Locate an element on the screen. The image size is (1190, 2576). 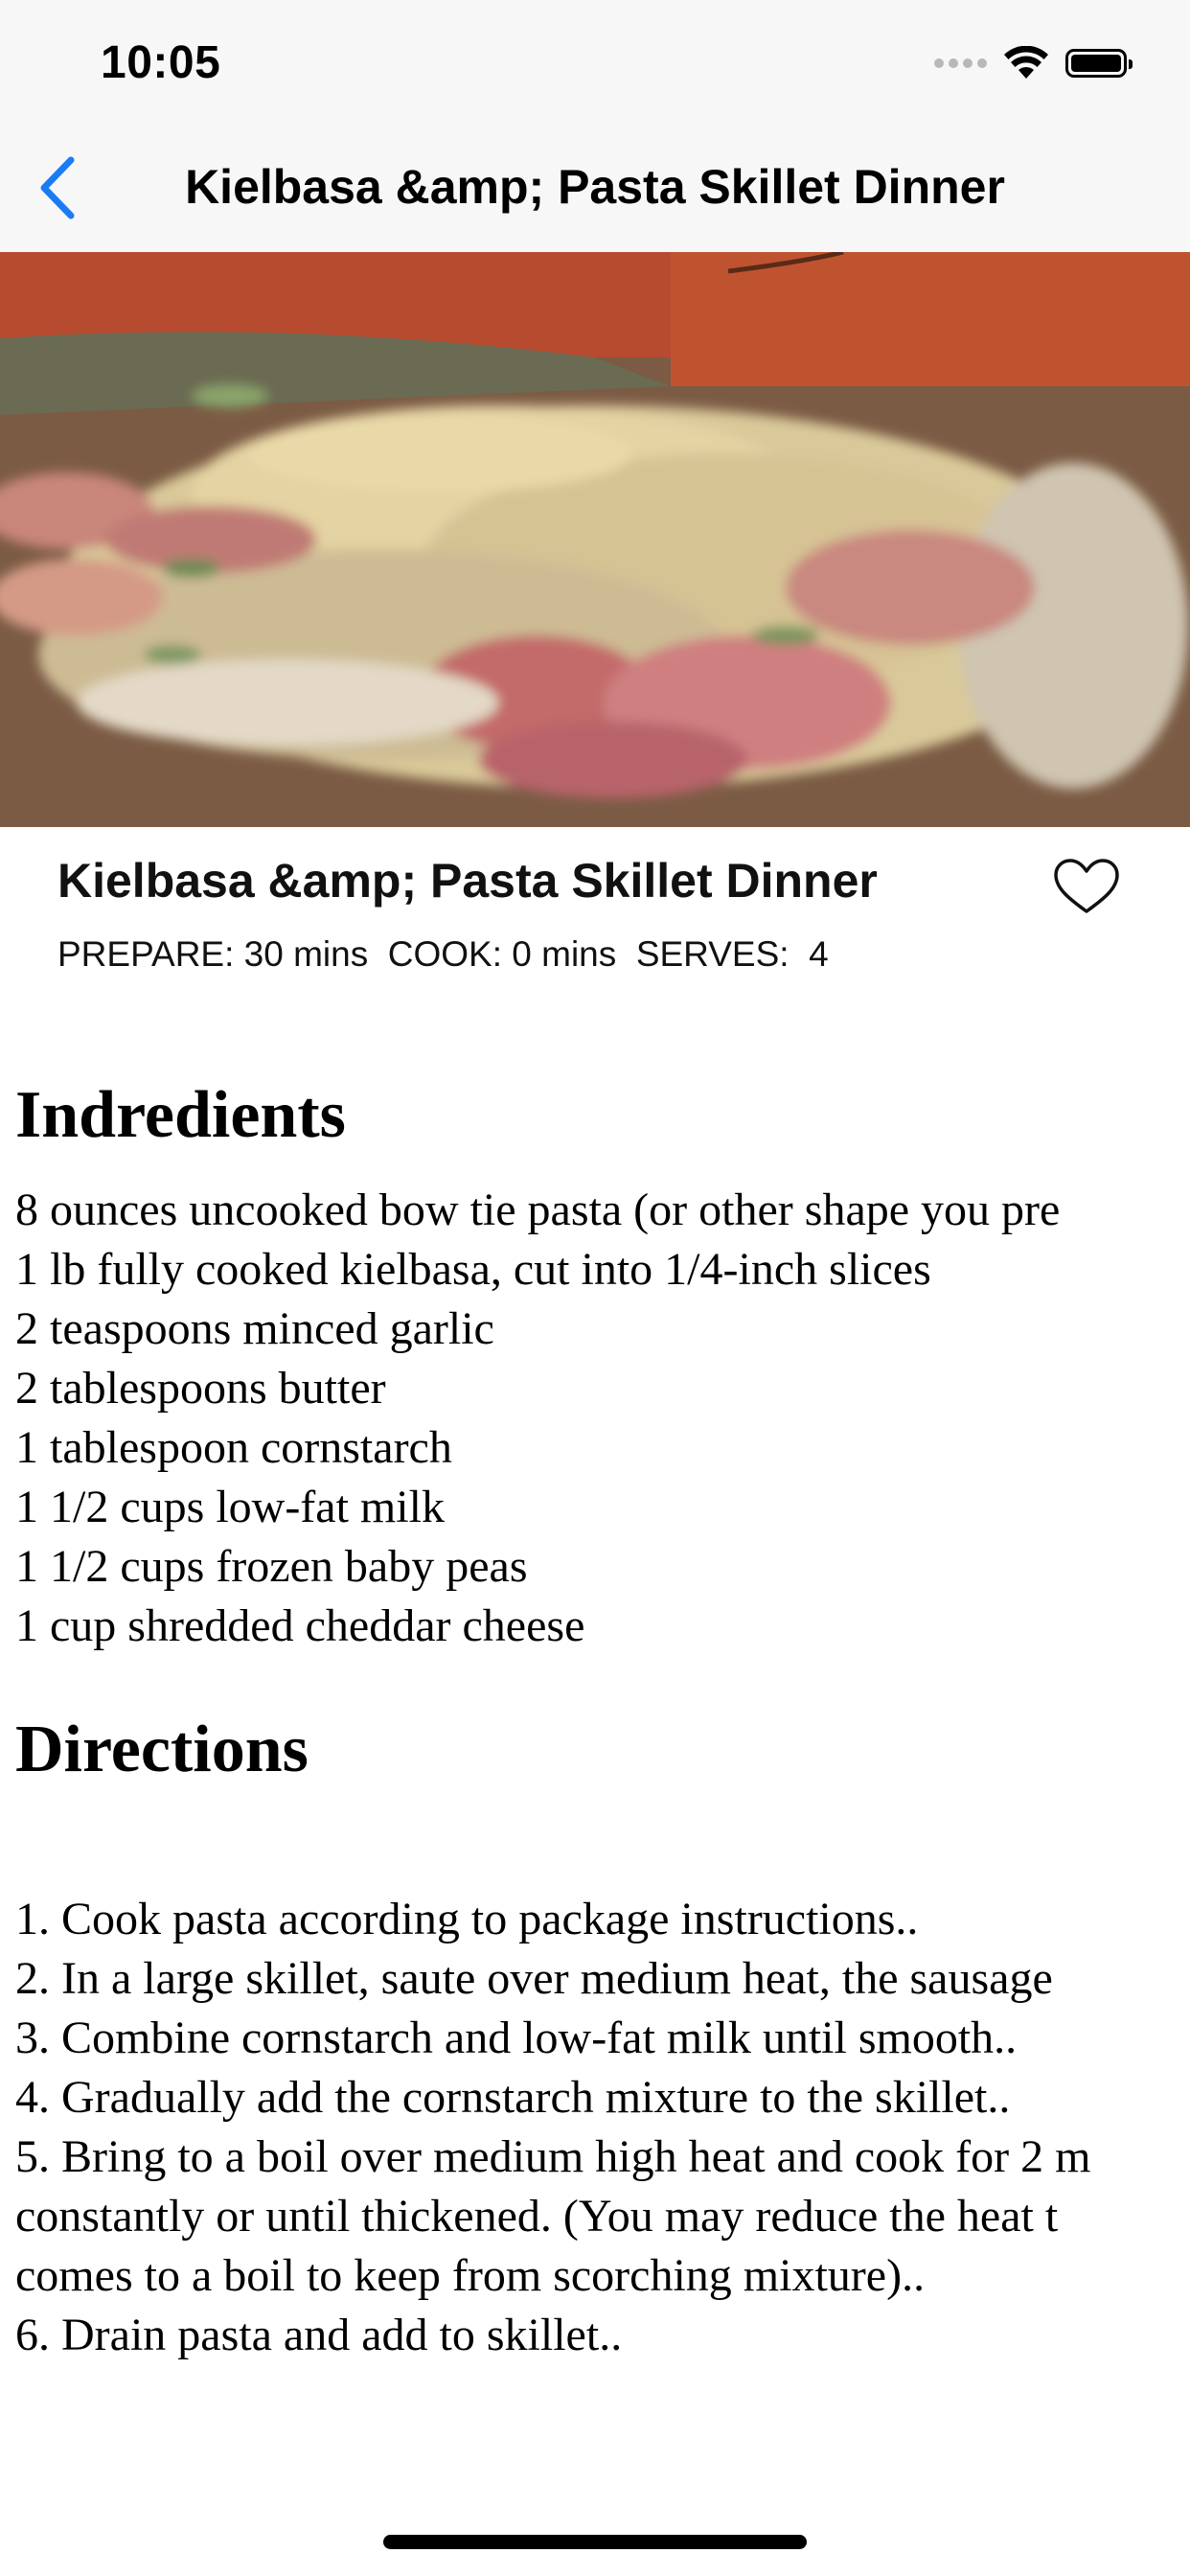
direction-step: 6. Drain pasta and add to skillet.. is located at coordinates (319, 2335).